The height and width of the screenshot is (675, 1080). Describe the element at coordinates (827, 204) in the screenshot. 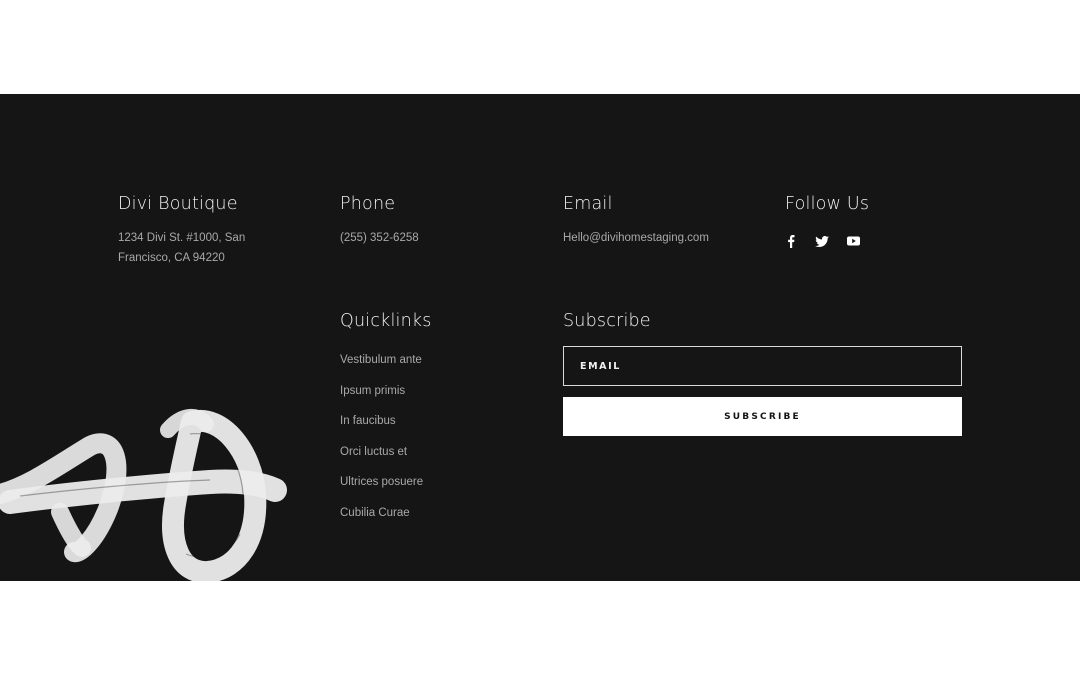

I see `follow-heading: Follow Us` at that location.